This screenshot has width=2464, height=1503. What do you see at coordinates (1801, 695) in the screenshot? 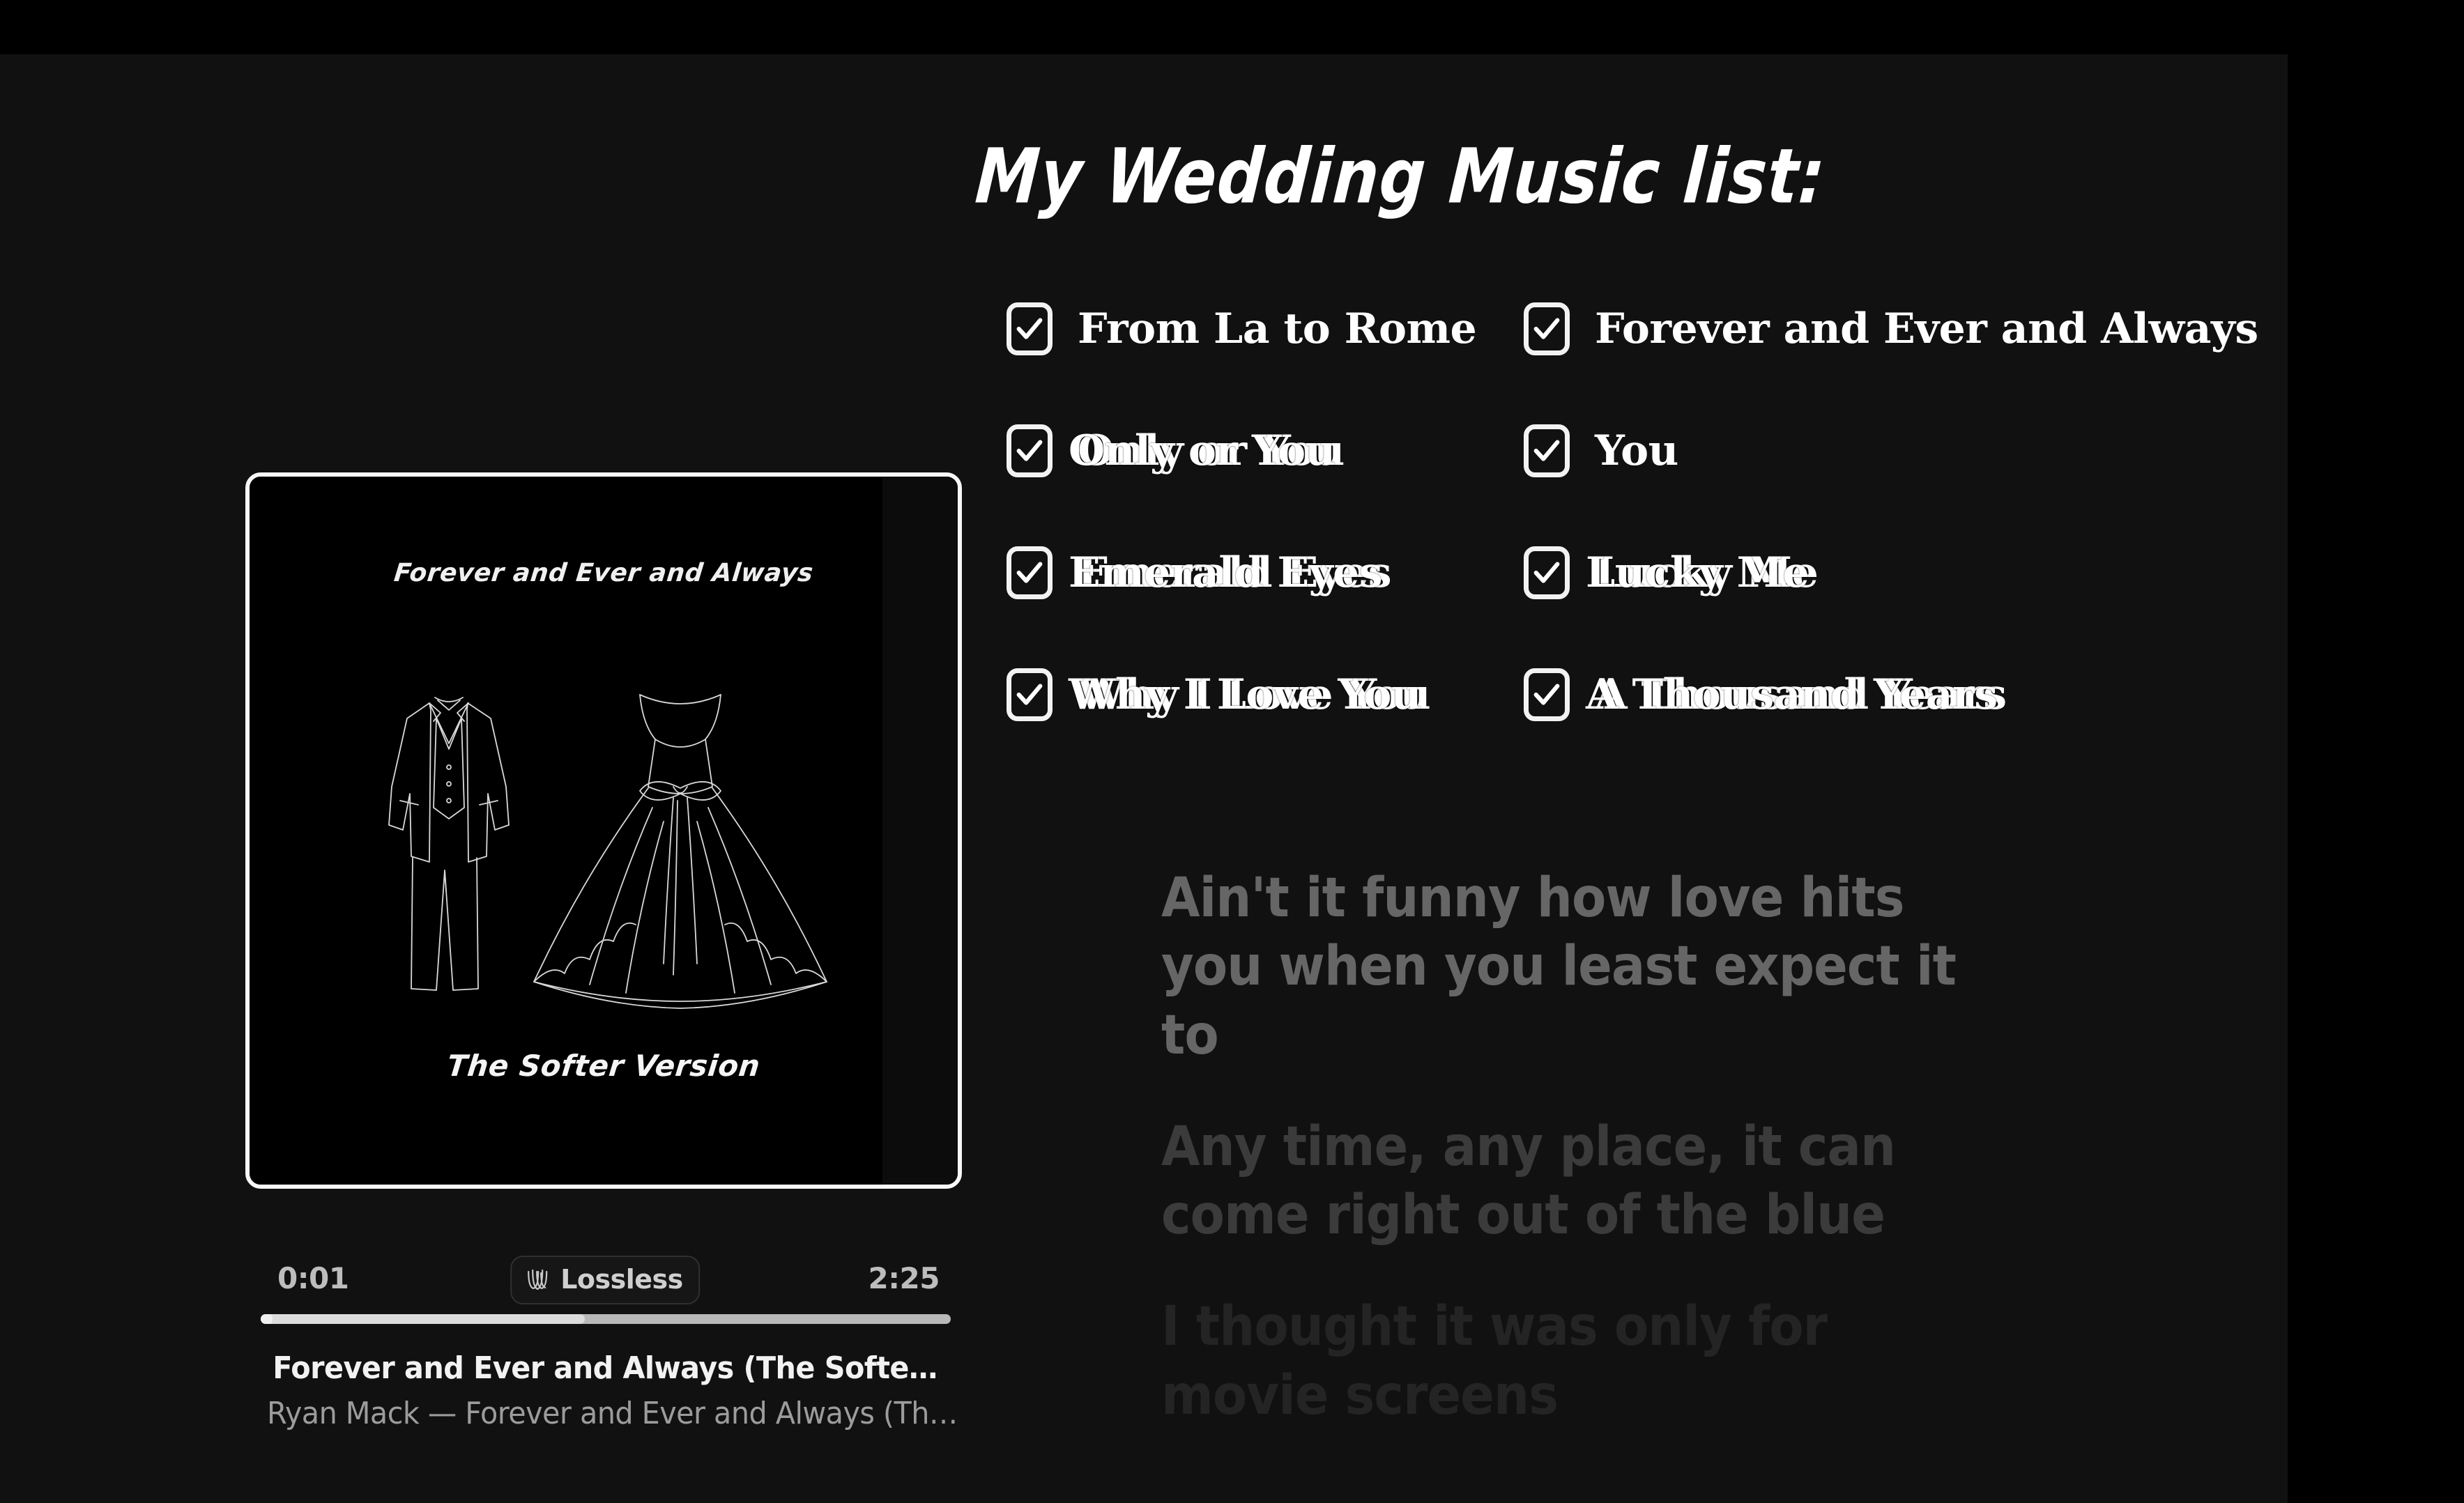
I see `song-label: A Thousand Years` at bounding box center [1801, 695].